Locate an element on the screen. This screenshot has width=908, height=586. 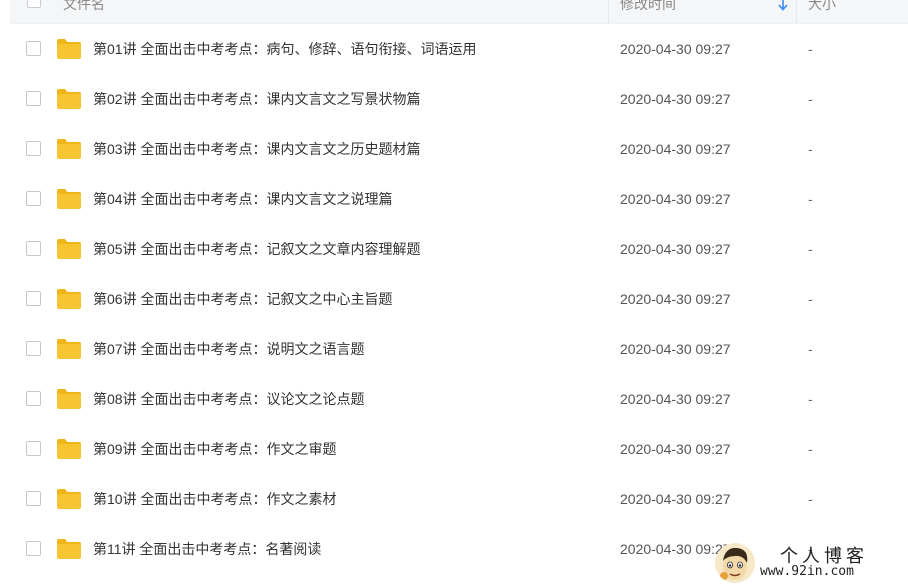
file-name: 第01讲 全面出击中考考点：病句、修辞、语句衔接、词语运用 is located at coordinates (284, 49).